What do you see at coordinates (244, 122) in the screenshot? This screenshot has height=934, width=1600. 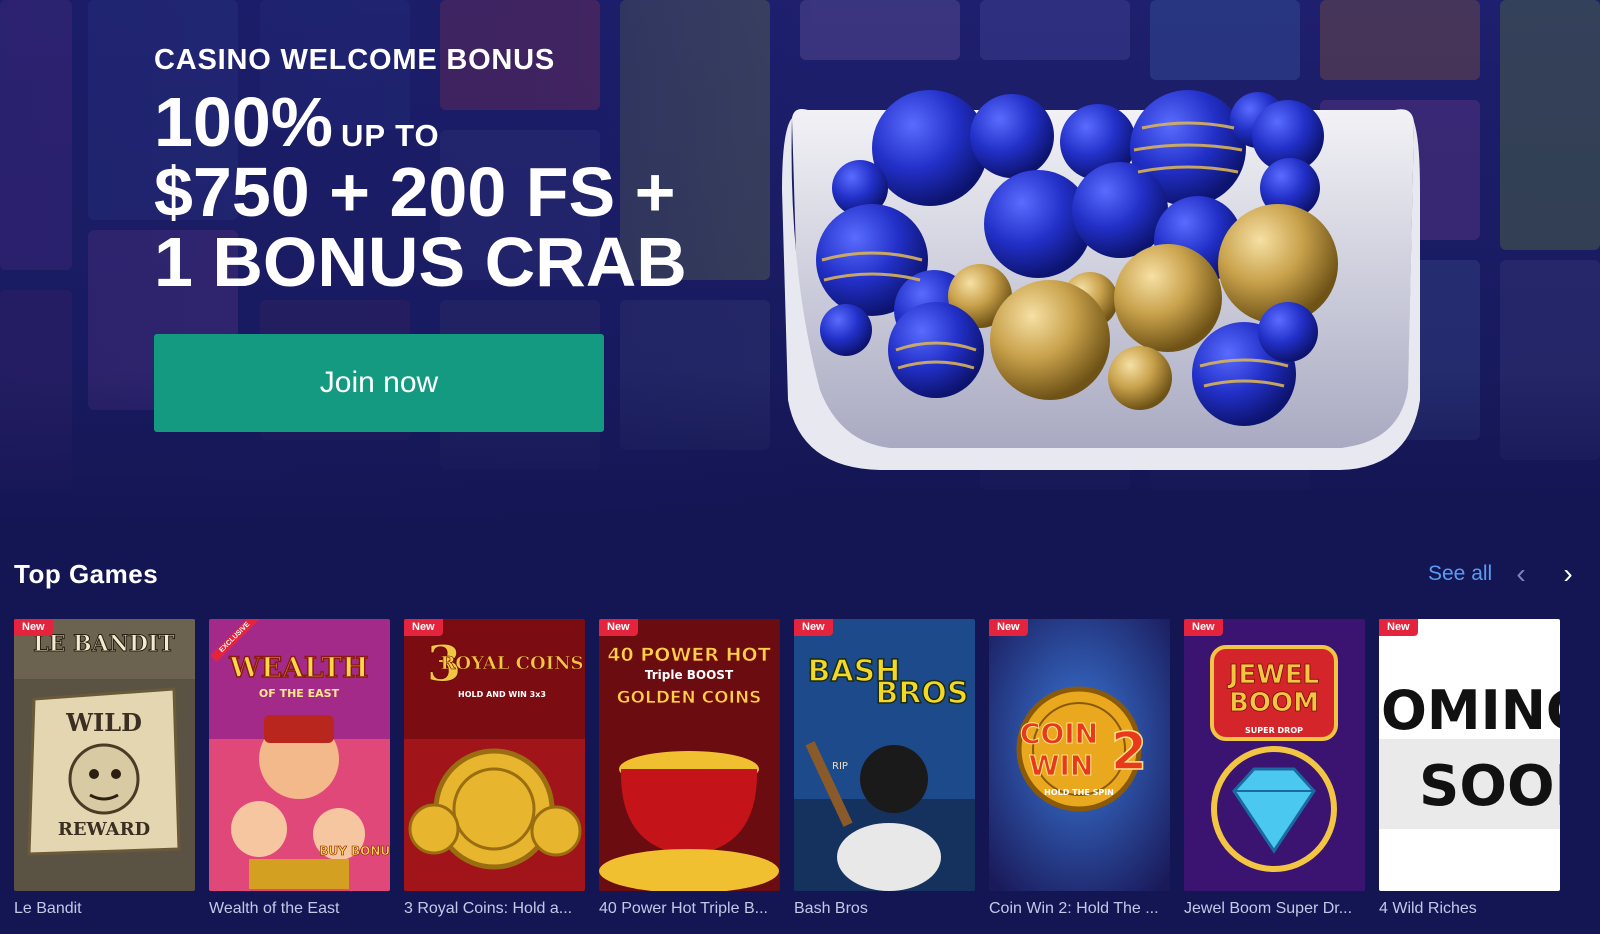 I see `bonus-percent: 100%` at bounding box center [244, 122].